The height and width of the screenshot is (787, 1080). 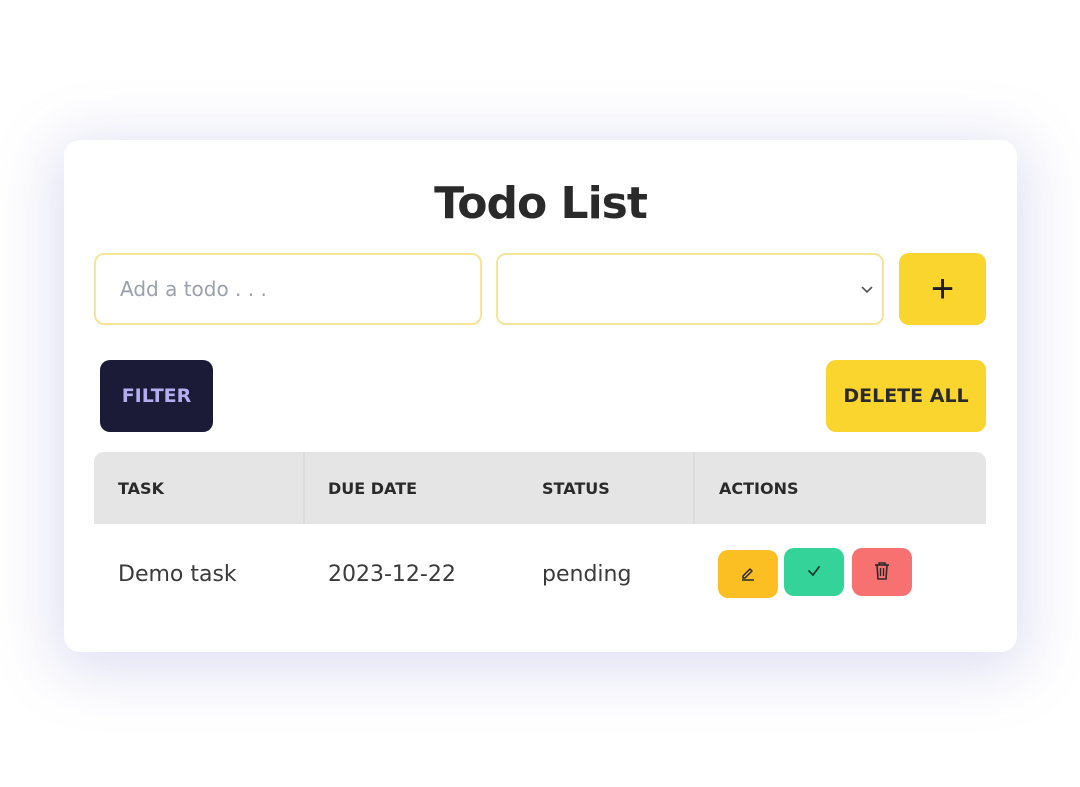 I want to click on pencil-icon, so click(x=748, y=574).